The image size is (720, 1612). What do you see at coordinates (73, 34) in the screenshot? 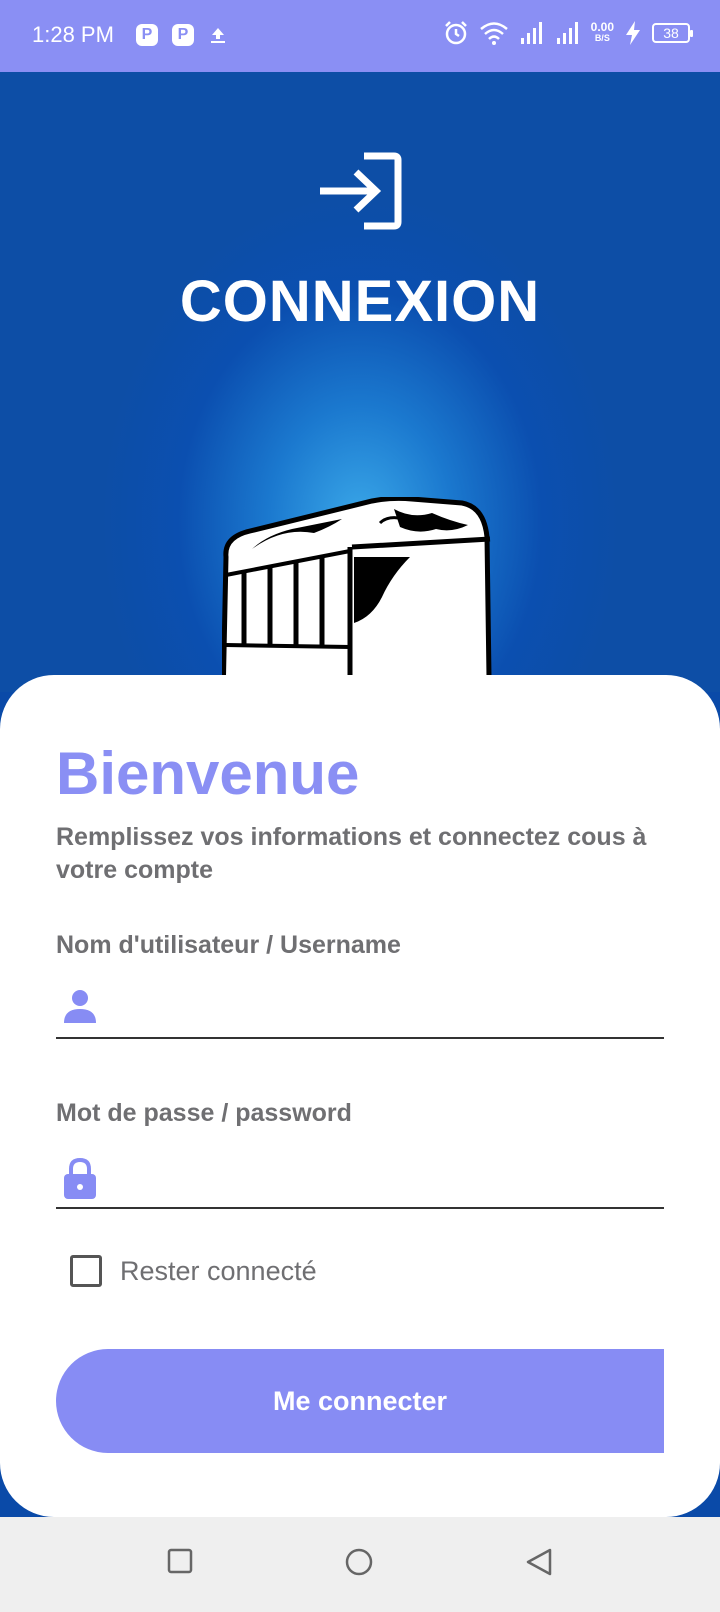
I see `status-time: 1:28 PM` at bounding box center [73, 34].